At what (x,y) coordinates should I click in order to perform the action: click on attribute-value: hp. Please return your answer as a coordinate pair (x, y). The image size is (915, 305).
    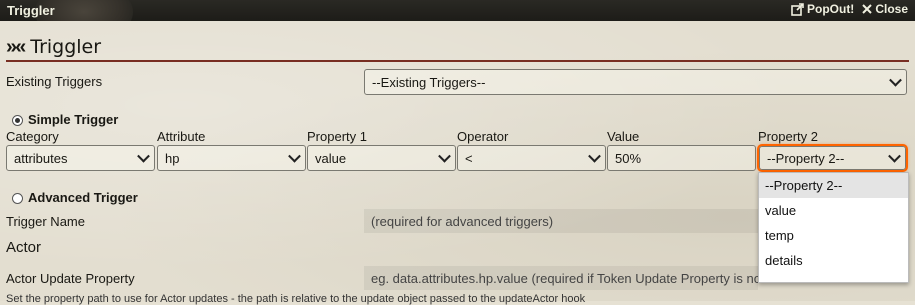
    Looking at the image, I should click on (172, 158).